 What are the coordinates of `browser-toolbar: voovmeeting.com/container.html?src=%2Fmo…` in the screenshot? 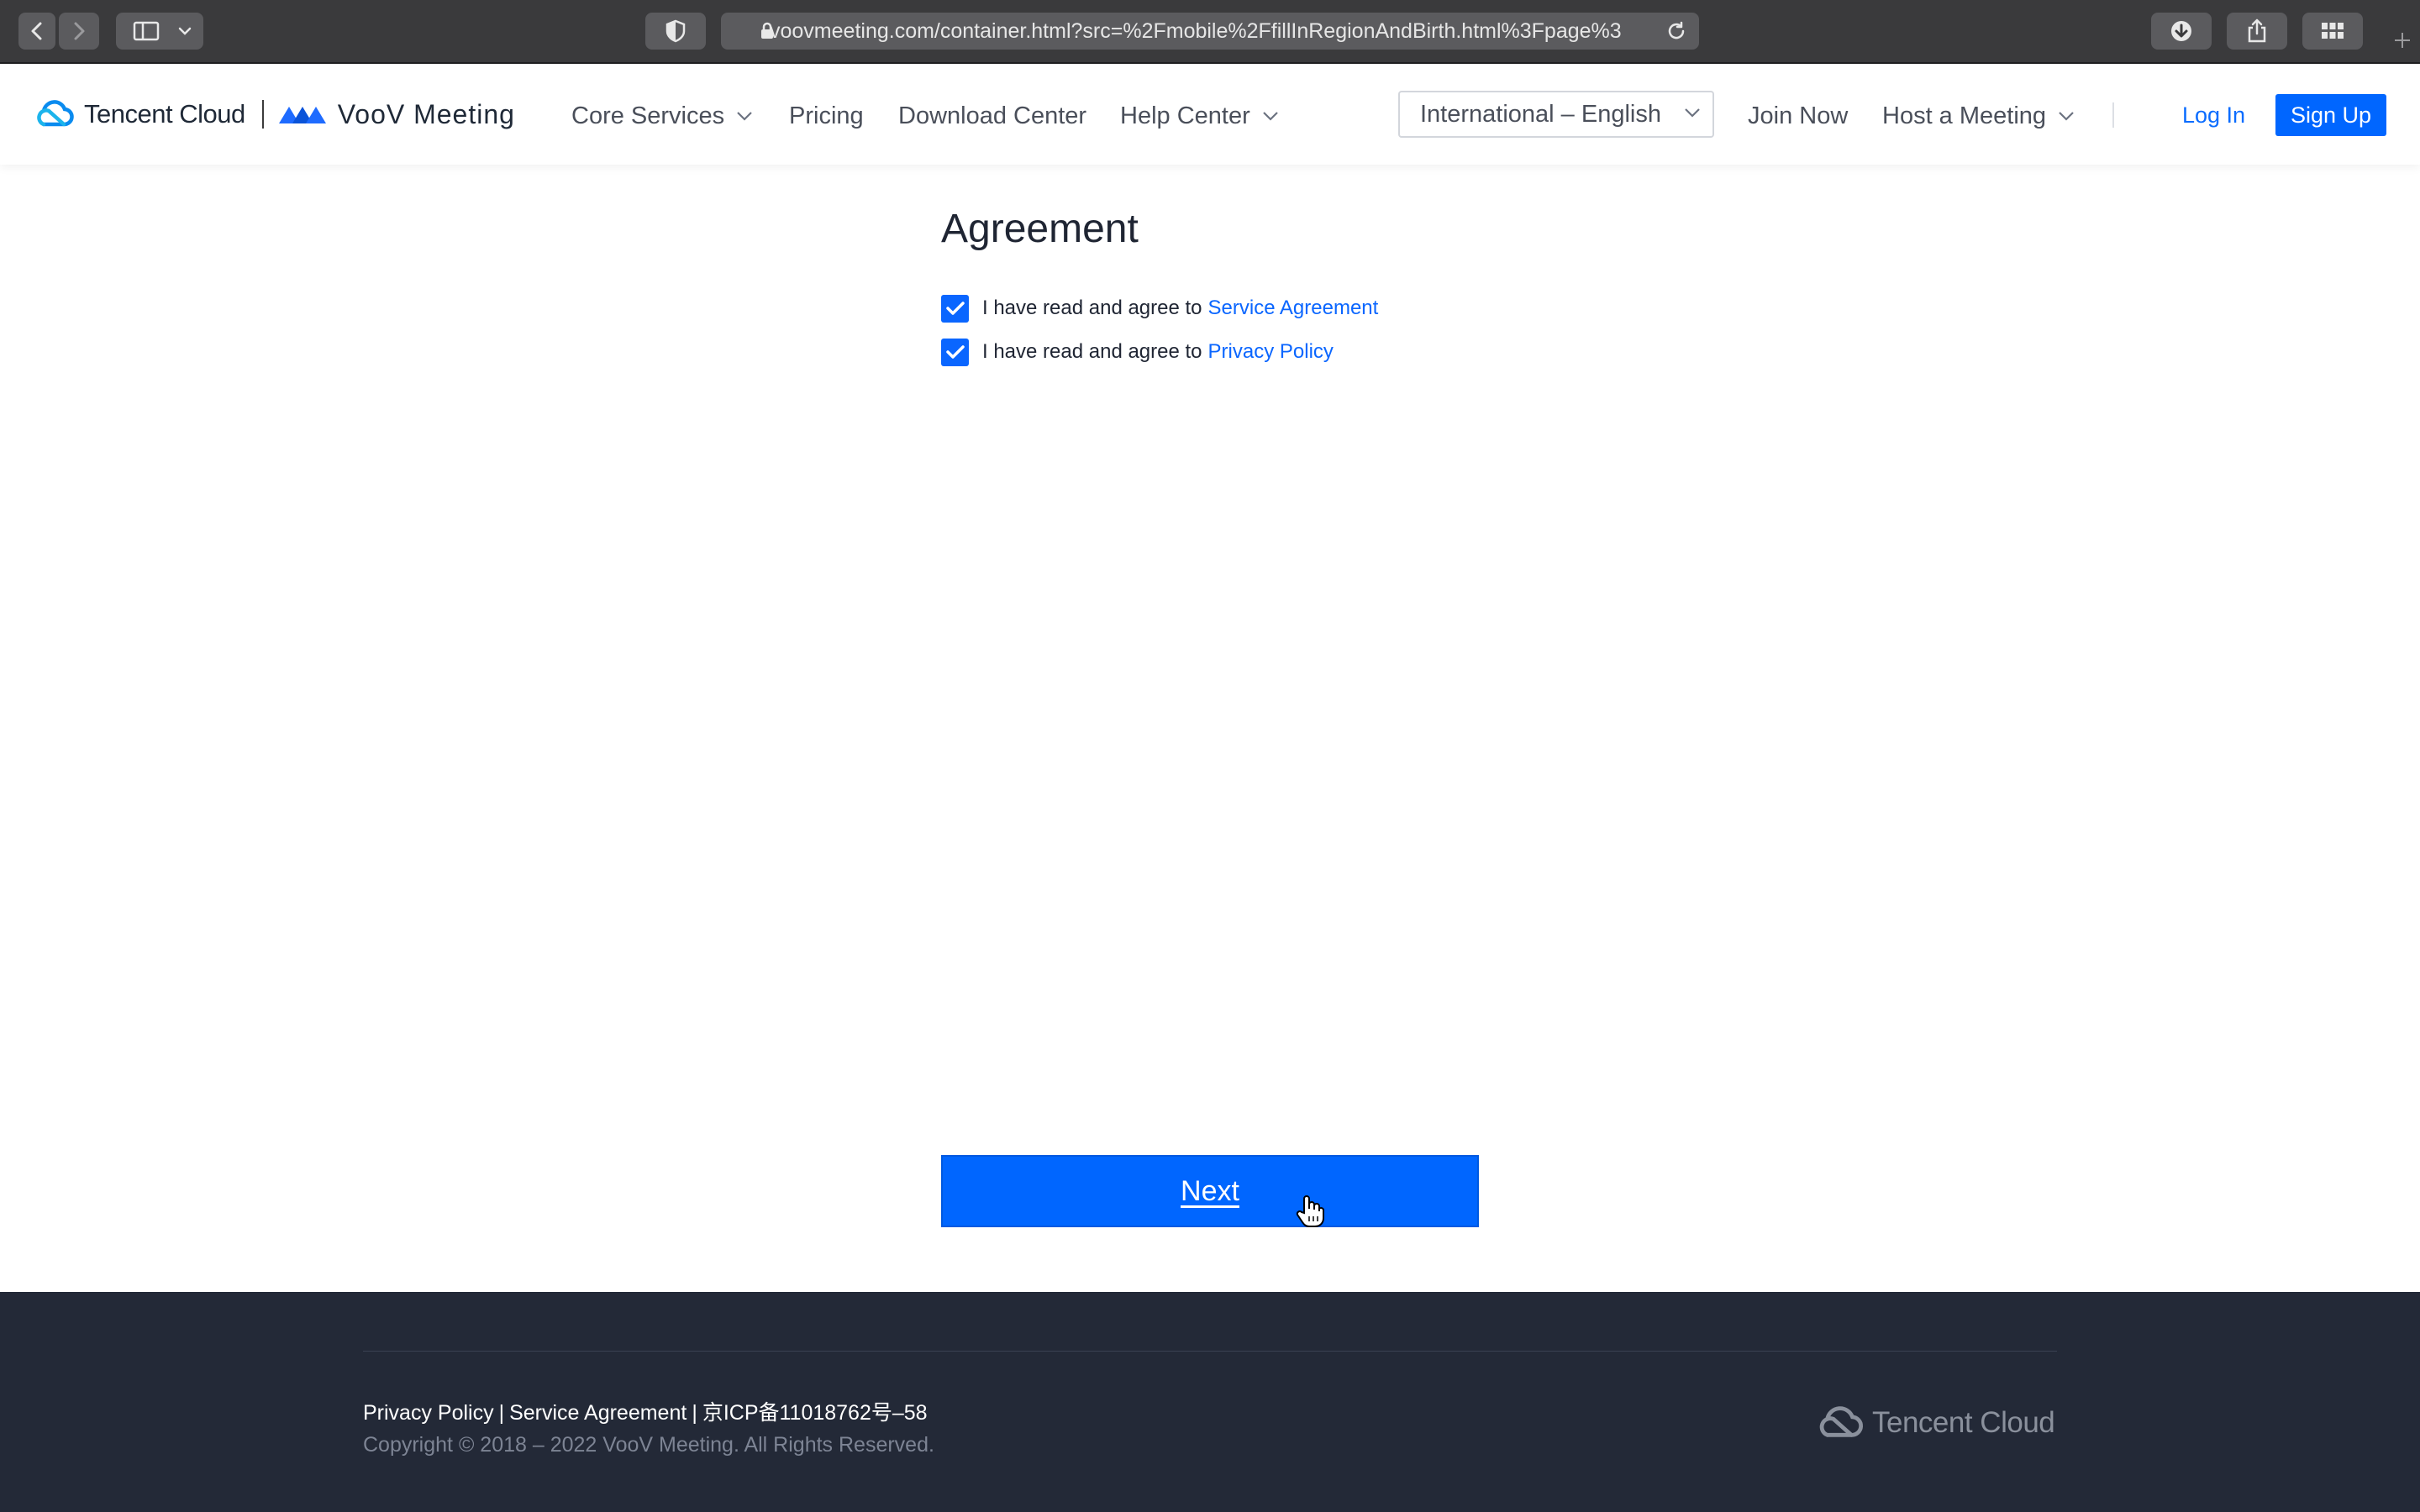 It's located at (1210, 32).